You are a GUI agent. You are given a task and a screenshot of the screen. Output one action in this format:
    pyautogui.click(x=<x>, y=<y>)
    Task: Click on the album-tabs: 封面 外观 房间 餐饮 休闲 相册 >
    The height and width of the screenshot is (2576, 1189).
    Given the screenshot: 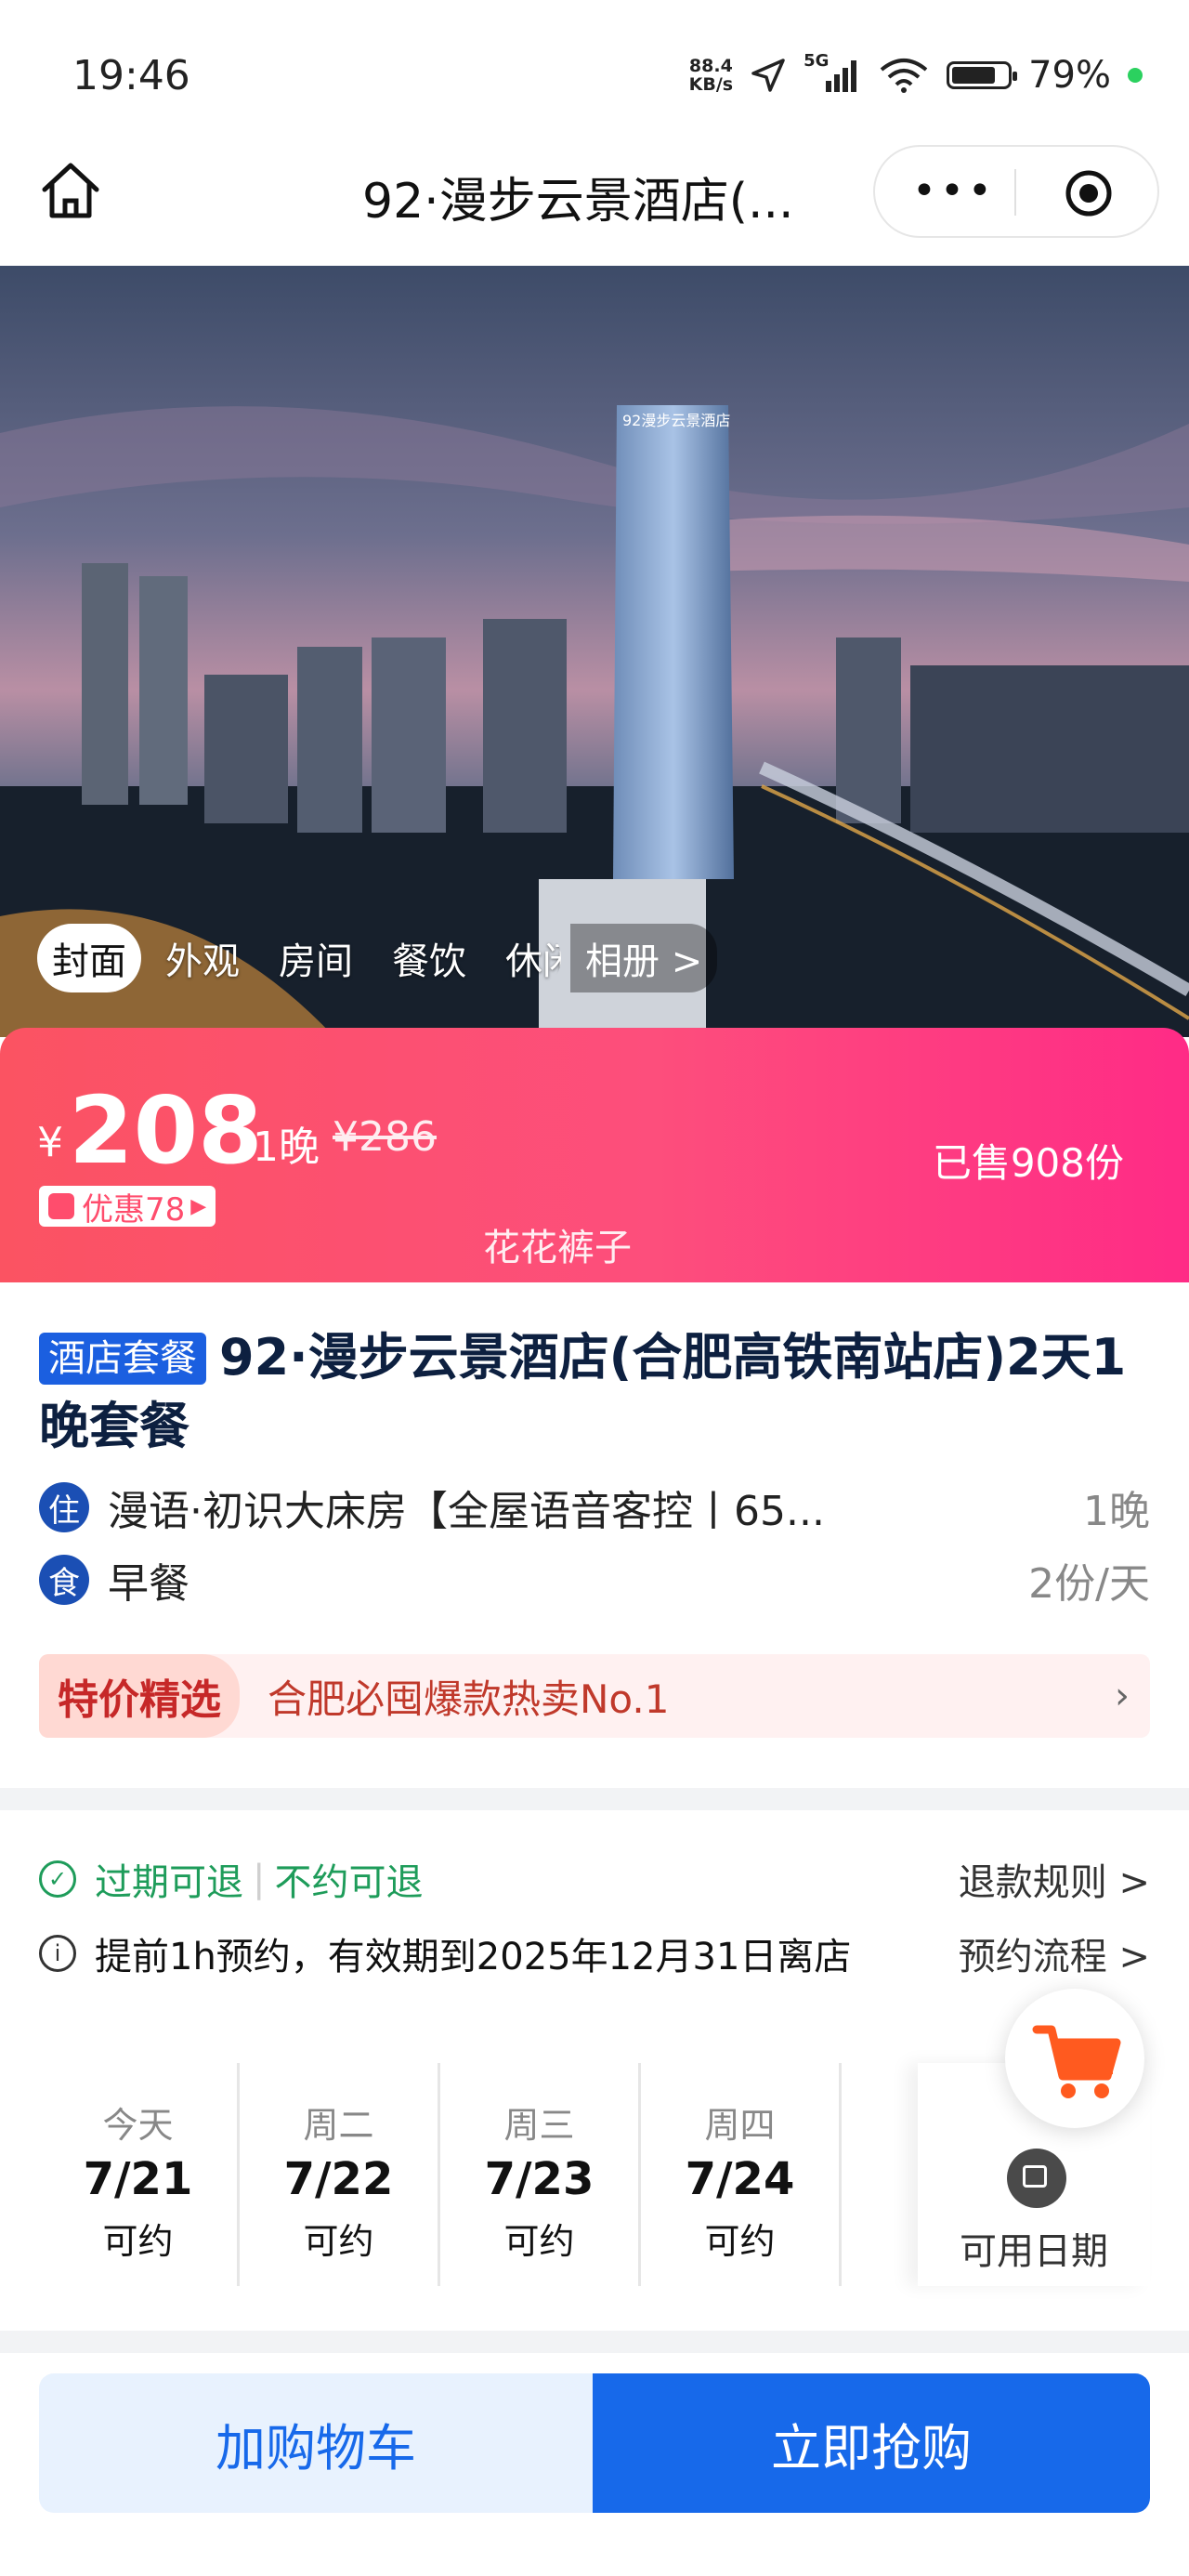 What is the action you would take?
    pyautogui.click(x=377, y=958)
    